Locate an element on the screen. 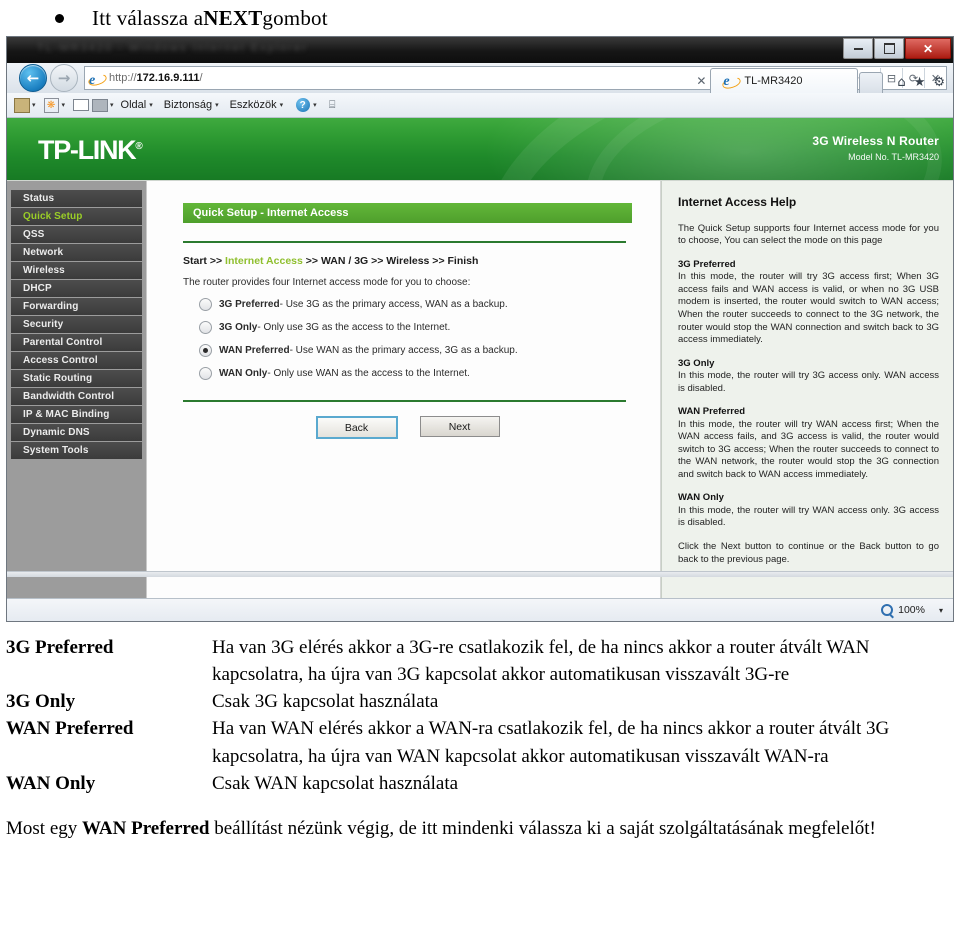 The width and height of the screenshot is (960, 947). sidebar-item-label: Quick Setup is located at coordinates (53, 216).